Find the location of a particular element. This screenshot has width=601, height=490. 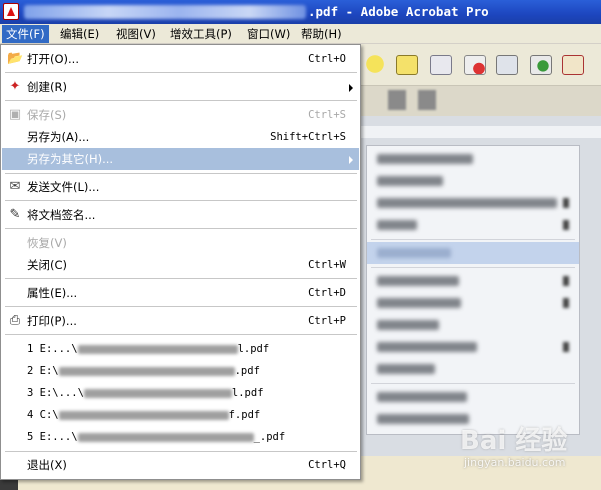

recent-file-path: 4 C:\ f.pdf is located at coordinates (143, 415).